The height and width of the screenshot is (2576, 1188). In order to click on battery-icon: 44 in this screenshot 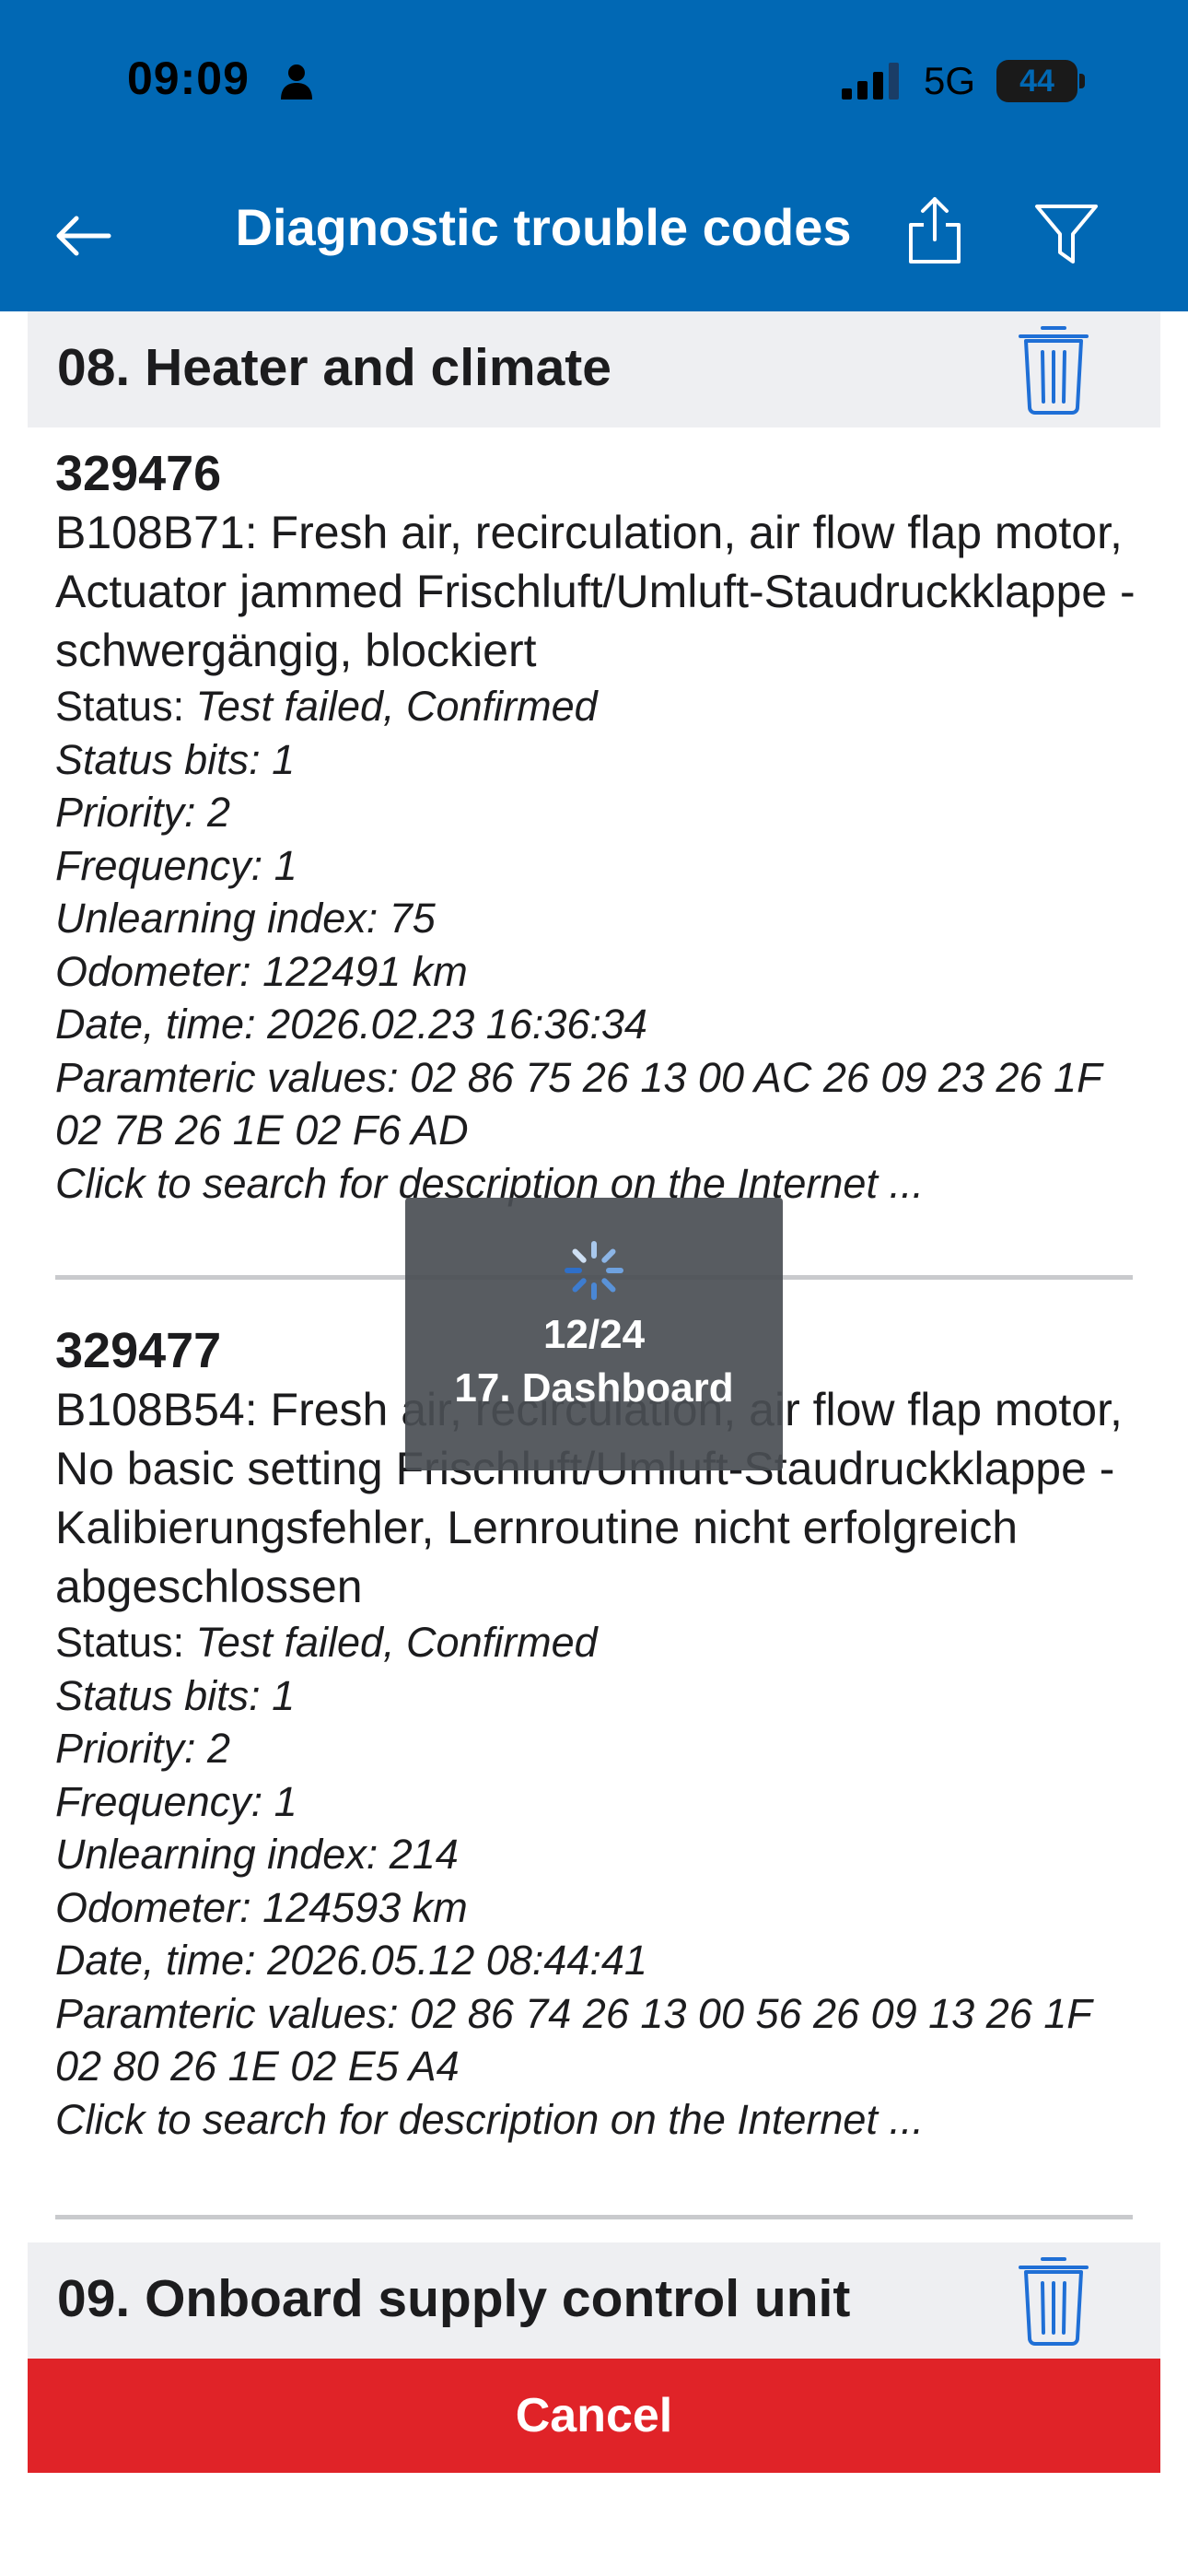, I will do `click(1036, 81)`.